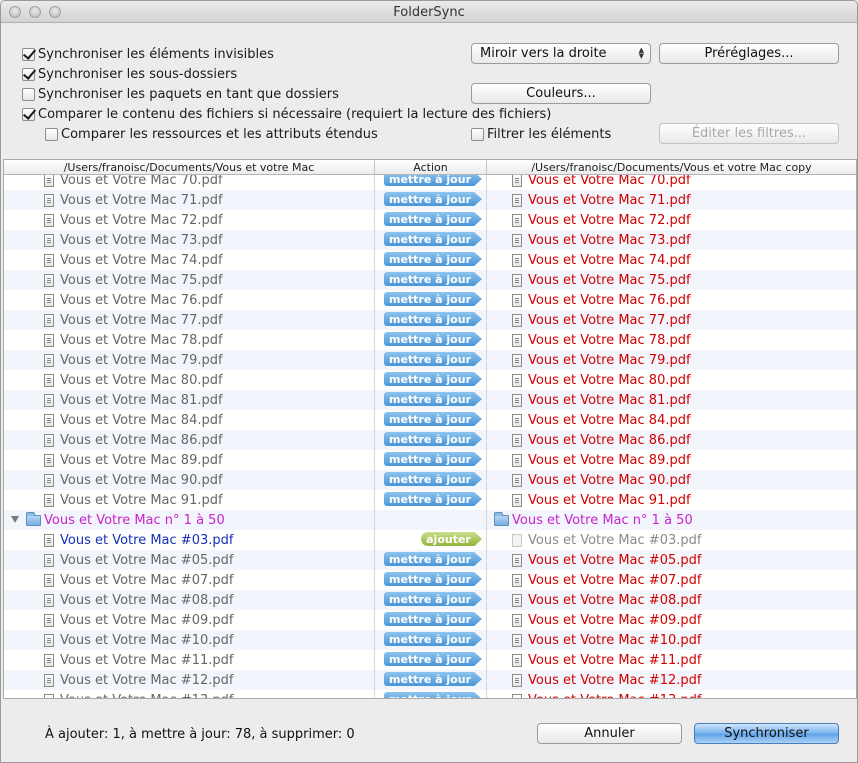  What do you see at coordinates (51, 134) in the screenshot?
I see `compare-resources-checkbox` at bounding box center [51, 134].